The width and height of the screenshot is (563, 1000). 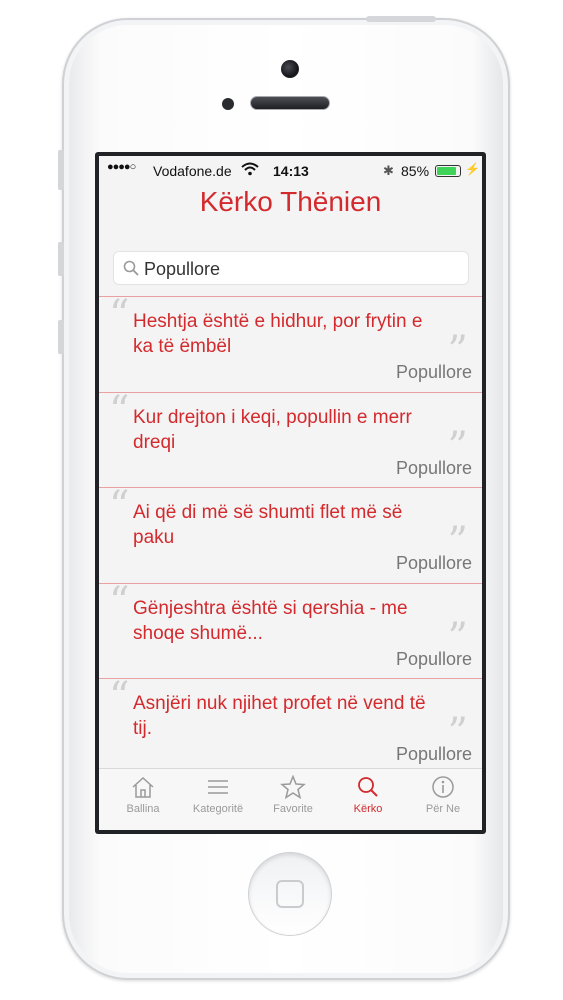 I want to click on tab-bar: Ballina Kategoritë Favorite Kërko Për Ne, so click(x=290, y=799).